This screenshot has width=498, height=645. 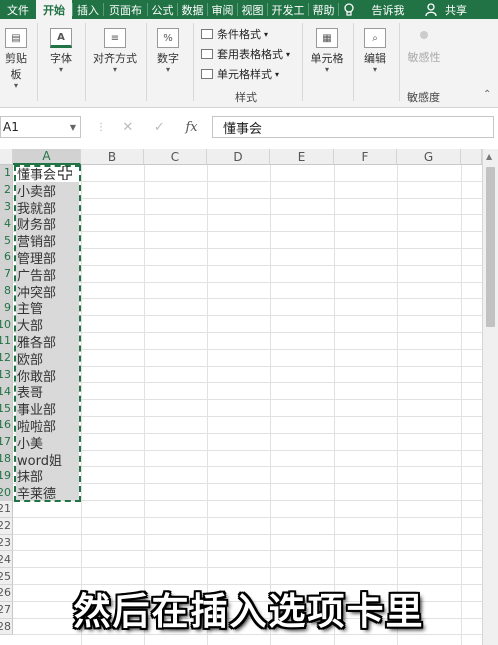 I want to click on row-header: 21, so click(x=6, y=509).